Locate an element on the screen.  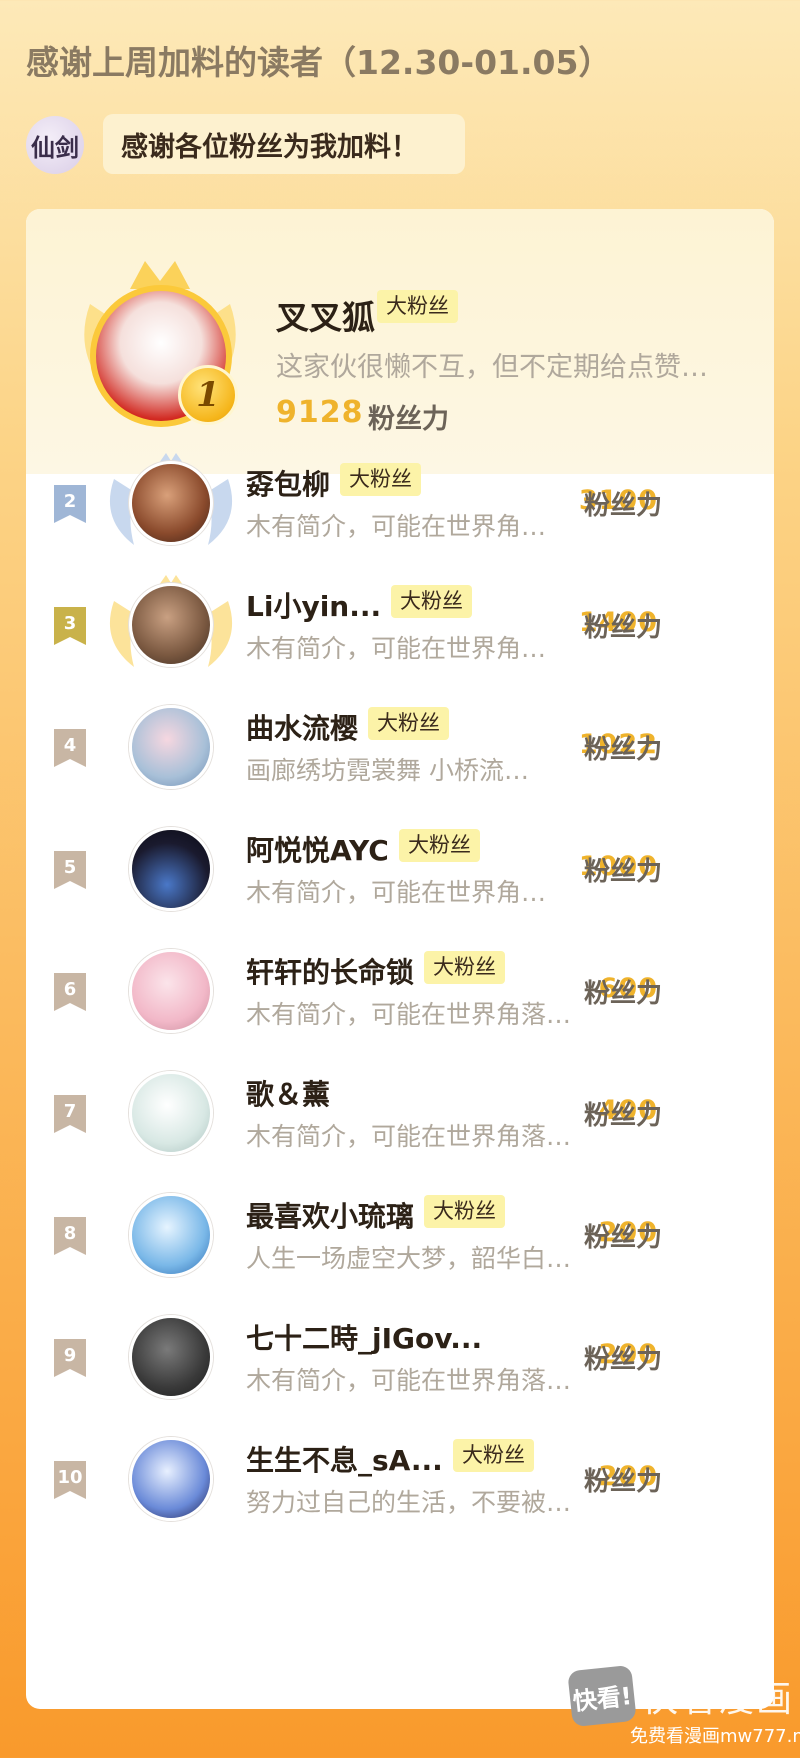
rank-number: 8 is located at coordinates (70, 1233).